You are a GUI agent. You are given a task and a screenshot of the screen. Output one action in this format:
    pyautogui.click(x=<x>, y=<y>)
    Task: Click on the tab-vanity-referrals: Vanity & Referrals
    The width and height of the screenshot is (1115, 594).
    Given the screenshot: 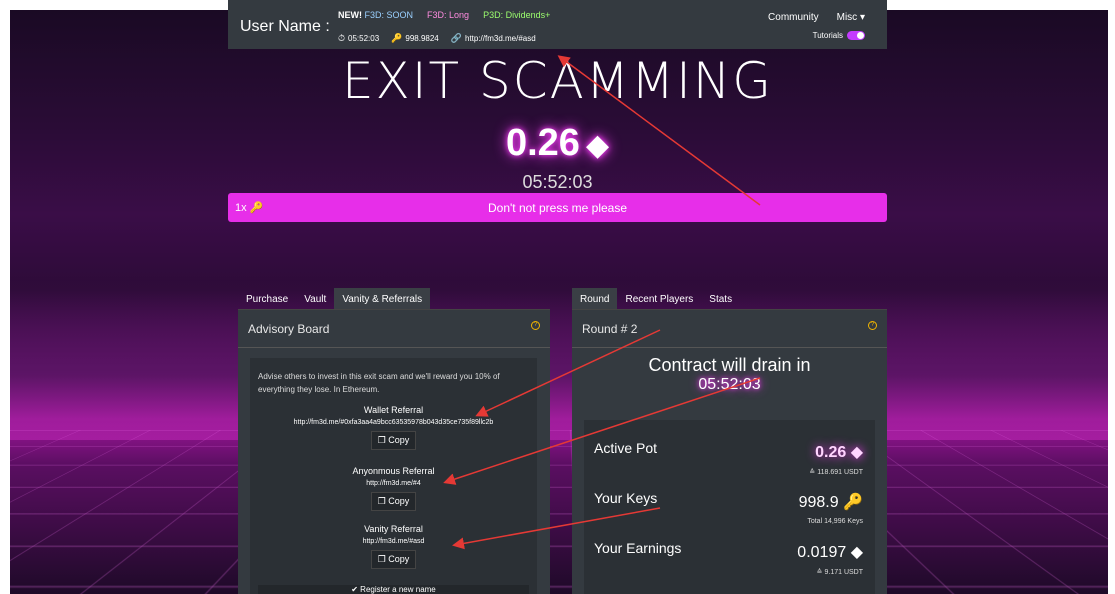 What is the action you would take?
    pyautogui.click(x=382, y=299)
    